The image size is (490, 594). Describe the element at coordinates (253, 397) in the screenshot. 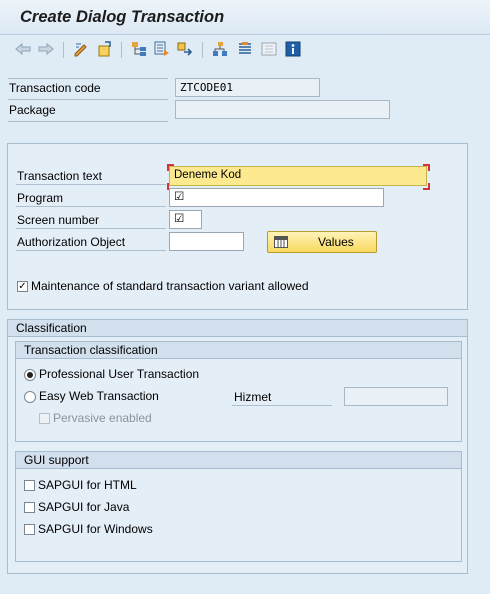

I see `hizmet-label: Hizmet` at that location.